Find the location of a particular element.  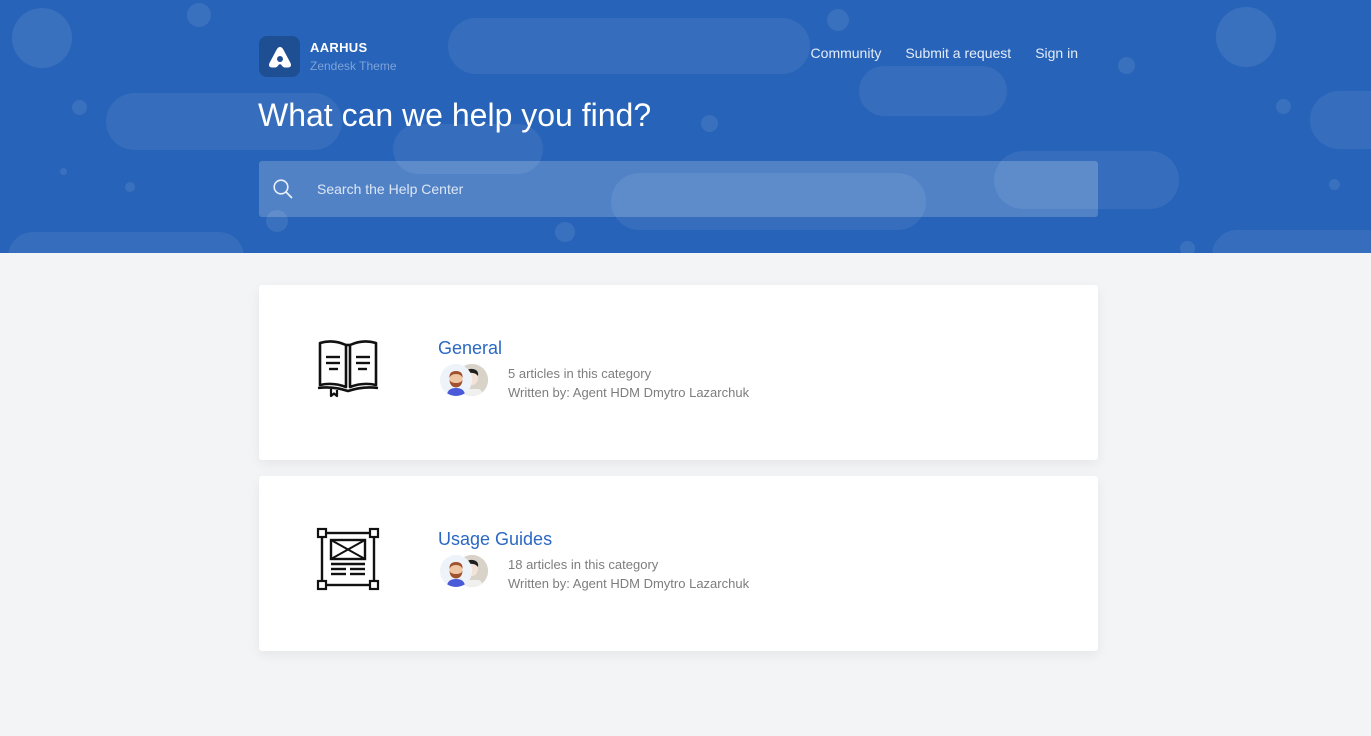

layout-wireframe-icon is located at coordinates (348, 559).